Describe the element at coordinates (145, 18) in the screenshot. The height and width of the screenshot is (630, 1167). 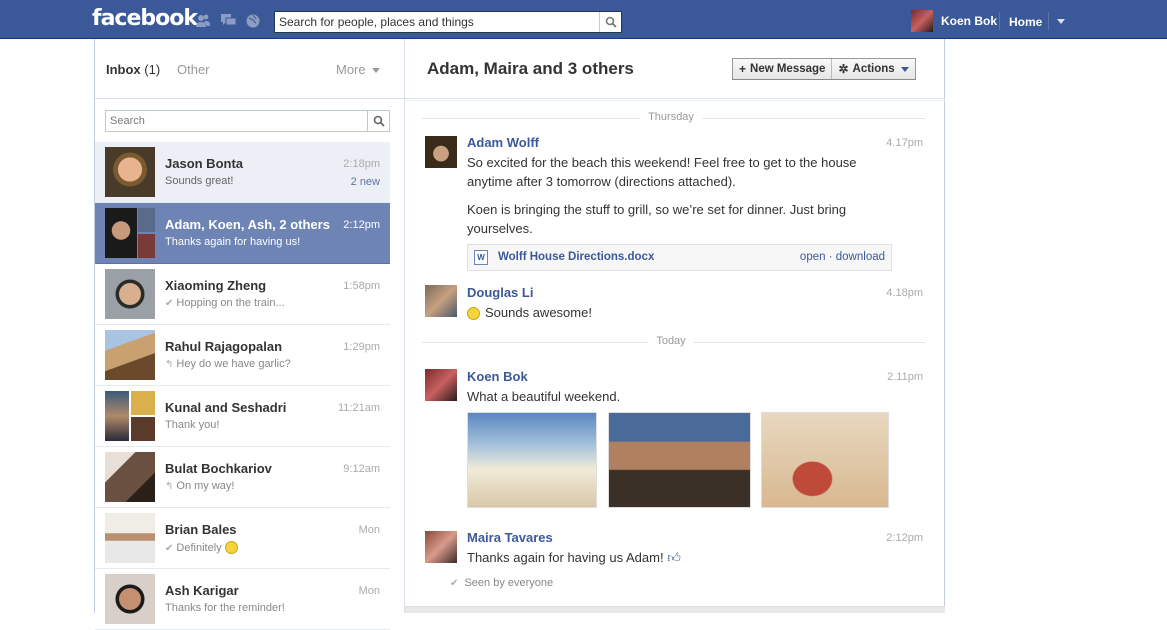
I see `facebook-logo: facebook` at that location.